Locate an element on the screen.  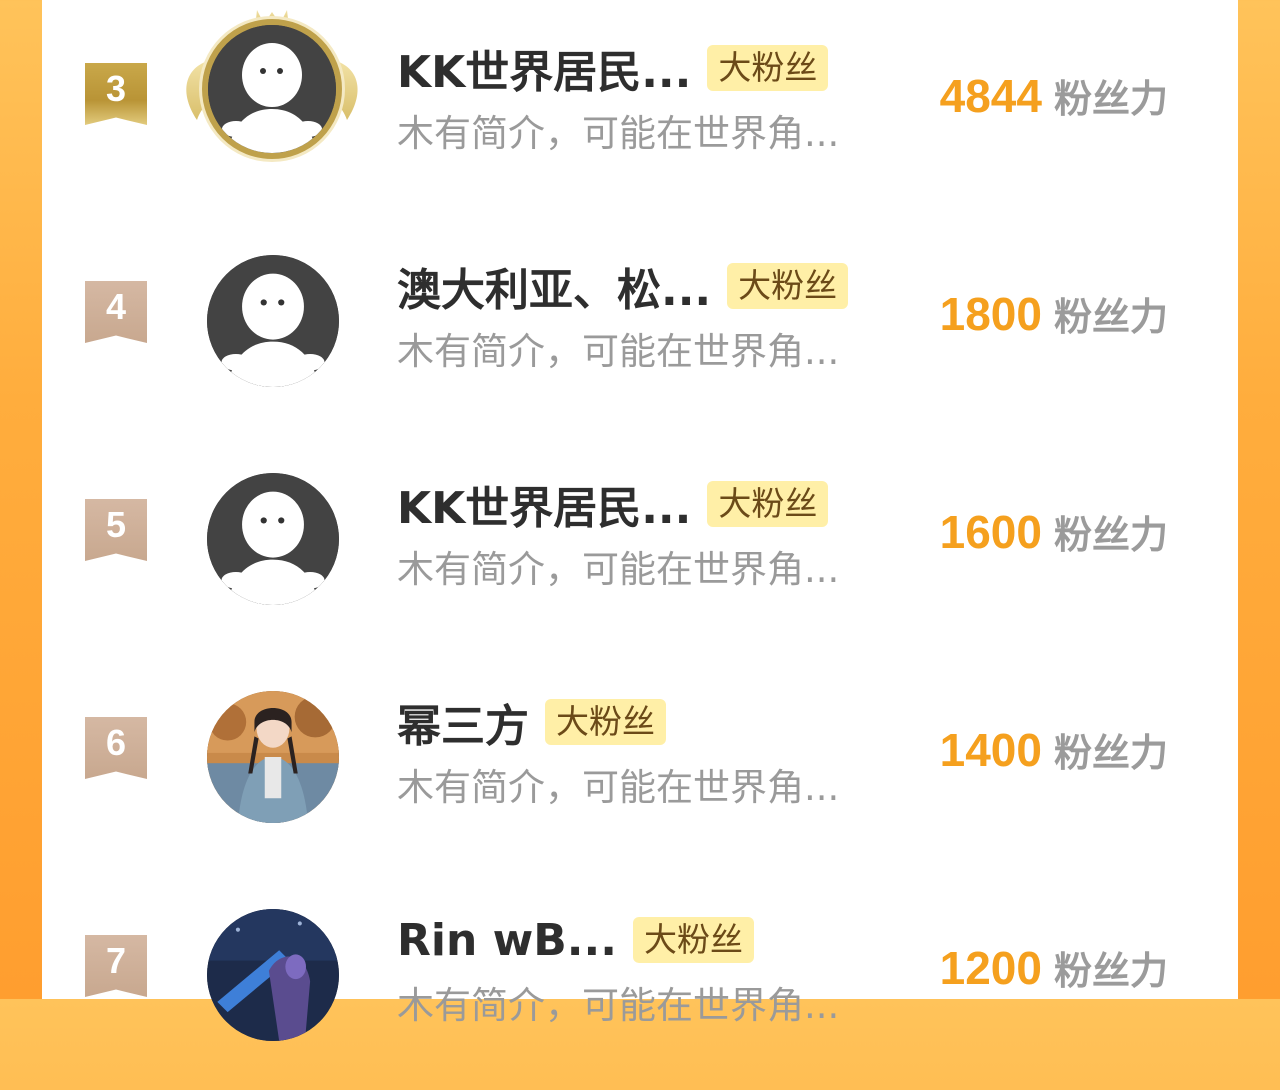
user-name-line: Rin wB... 大粉丝 is located at coordinates (575, 940).